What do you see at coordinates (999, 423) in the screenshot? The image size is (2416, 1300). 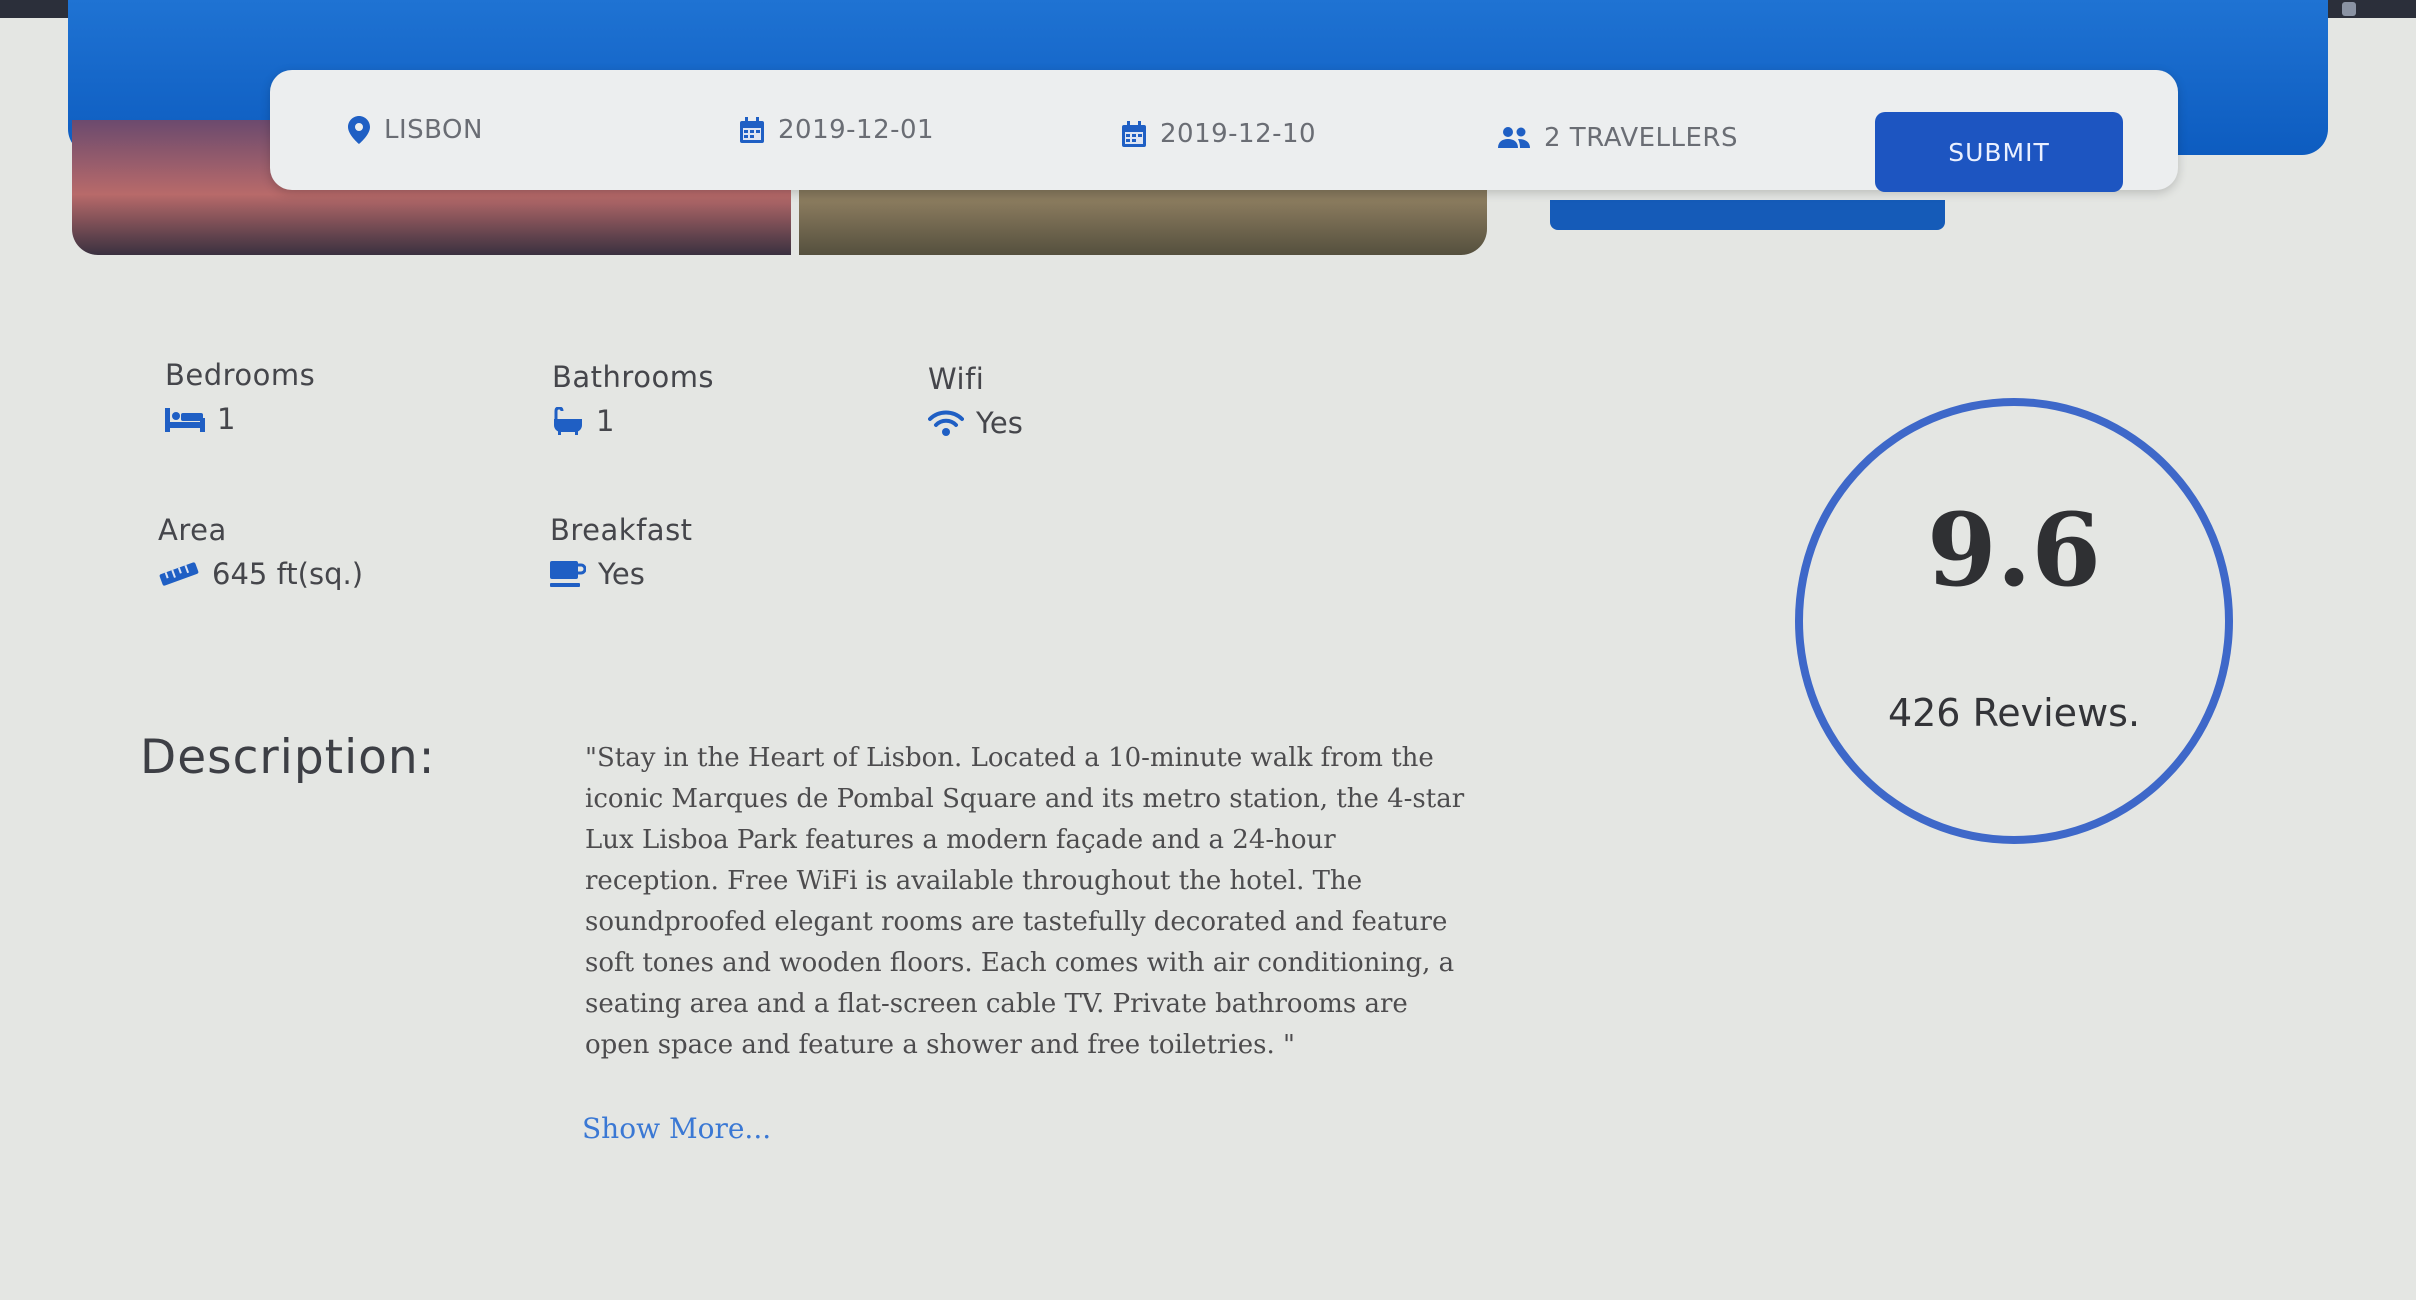 I see `wifi-value: Yes` at bounding box center [999, 423].